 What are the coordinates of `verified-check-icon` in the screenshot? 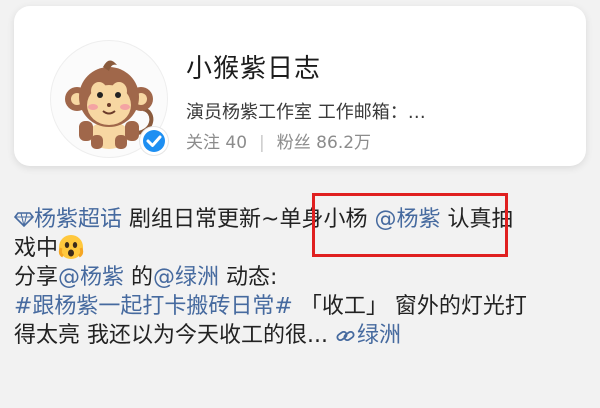 It's located at (154, 141).